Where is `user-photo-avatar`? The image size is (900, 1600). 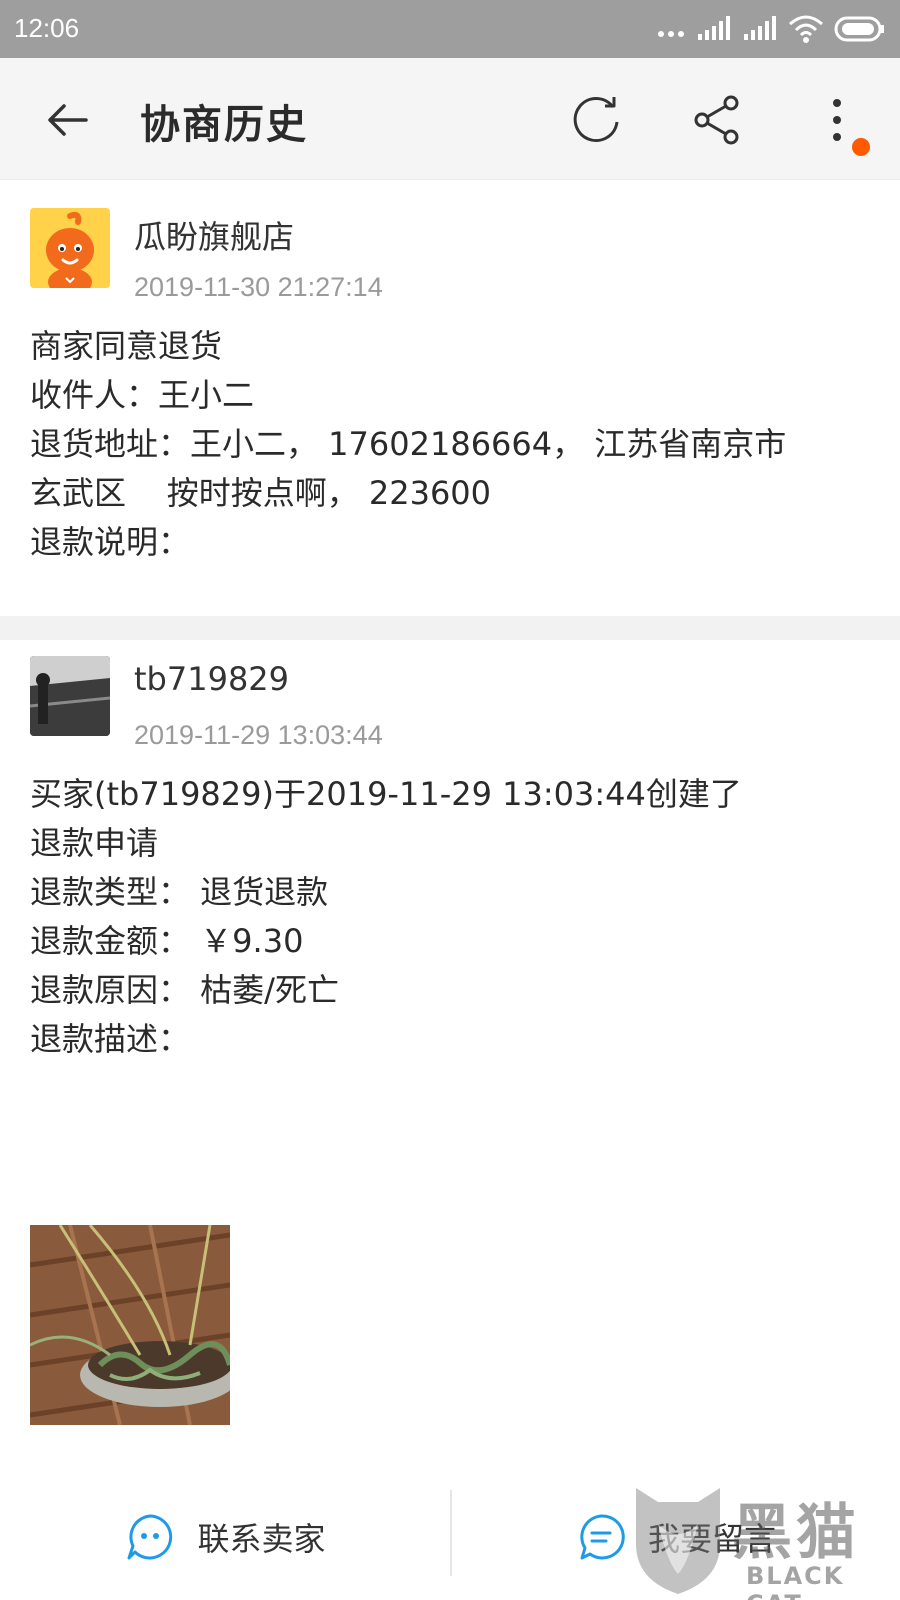 user-photo-avatar is located at coordinates (70, 696).